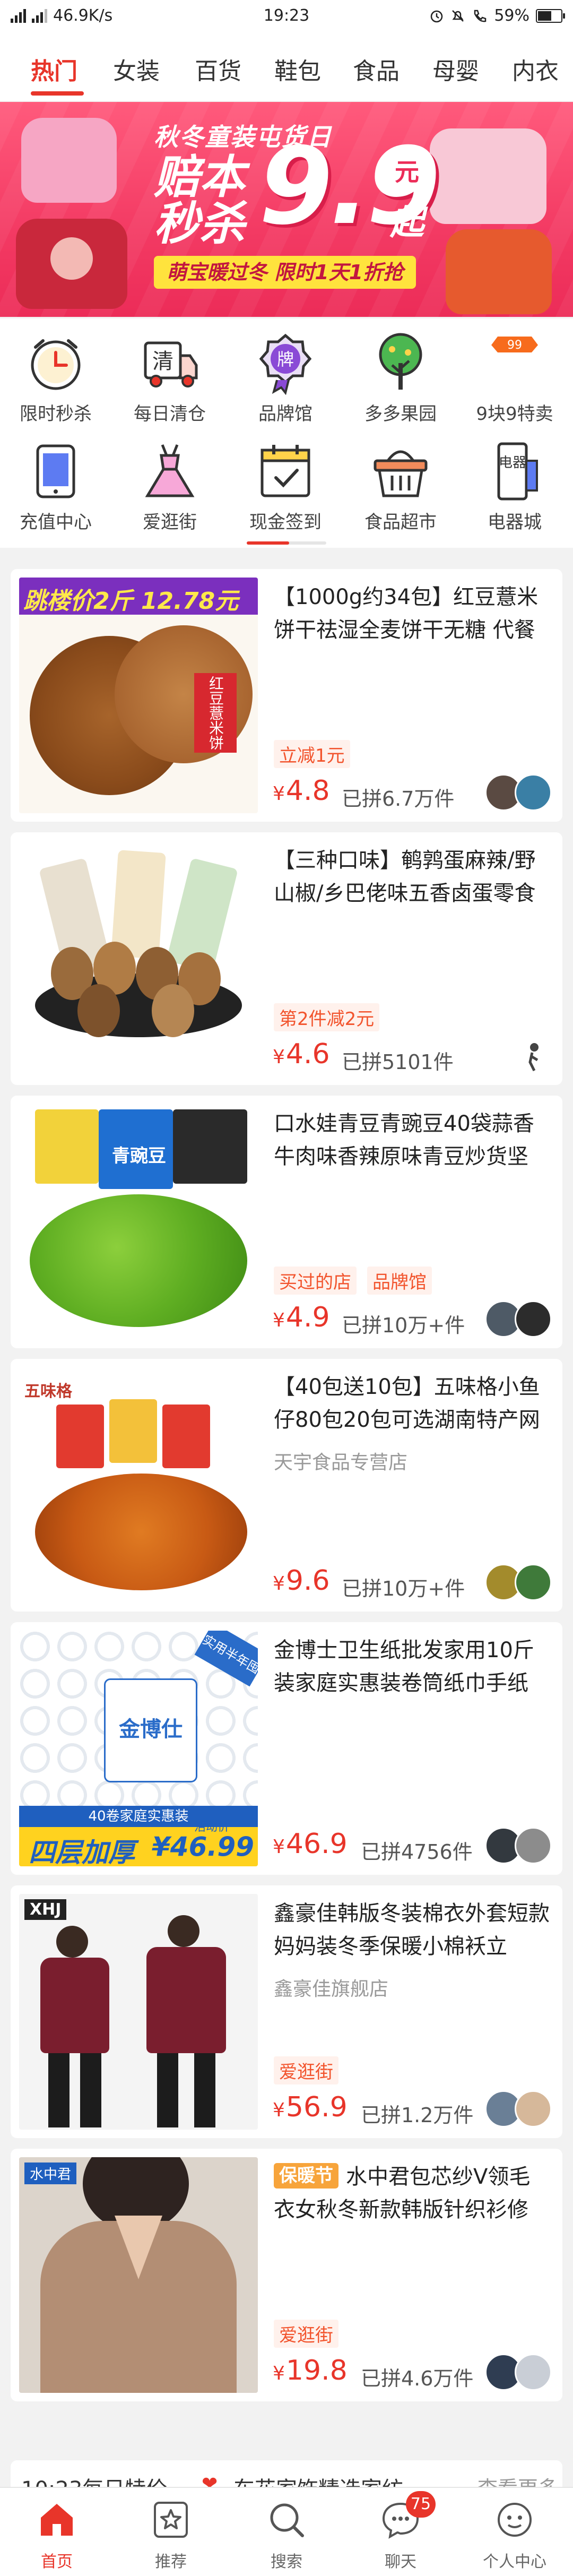 The height and width of the screenshot is (2576, 573). Describe the element at coordinates (398, 799) in the screenshot. I see `sold-count: 已拼6.7万件` at that location.